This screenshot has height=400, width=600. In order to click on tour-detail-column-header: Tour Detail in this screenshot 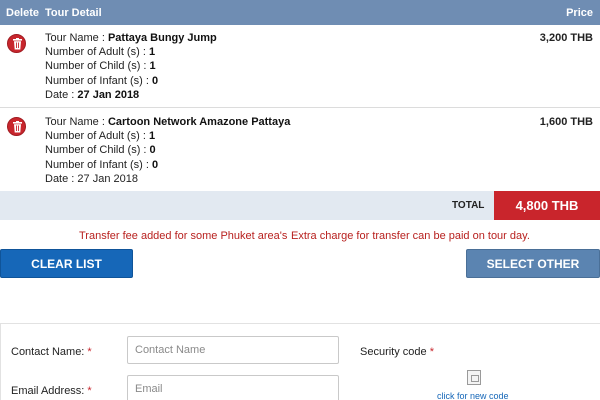, I will do `click(73, 13)`.